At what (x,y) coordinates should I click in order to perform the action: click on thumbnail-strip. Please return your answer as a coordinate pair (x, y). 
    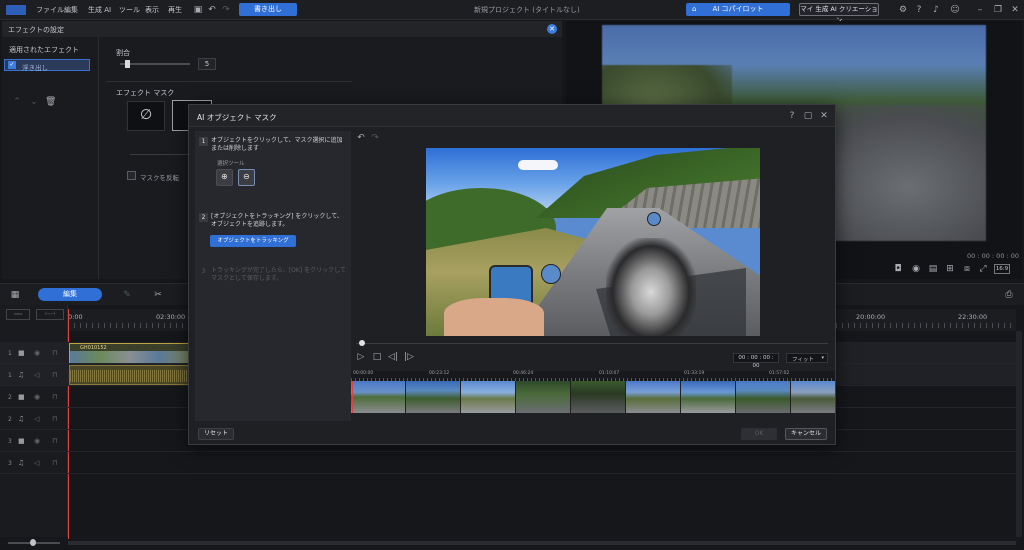
    Looking at the image, I should click on (593, 397).